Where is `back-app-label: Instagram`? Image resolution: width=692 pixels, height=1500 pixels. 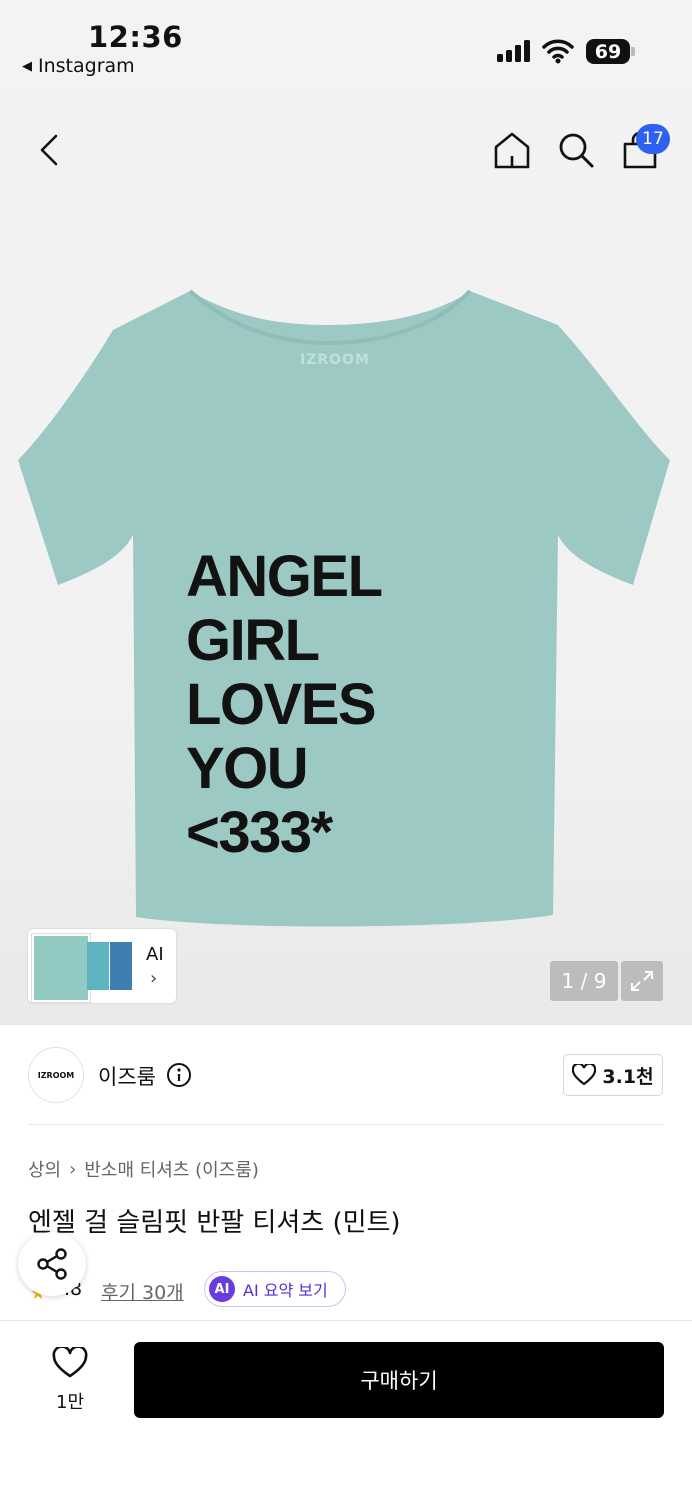
back-app-label: Instagram is located at coordinates (86, 66).